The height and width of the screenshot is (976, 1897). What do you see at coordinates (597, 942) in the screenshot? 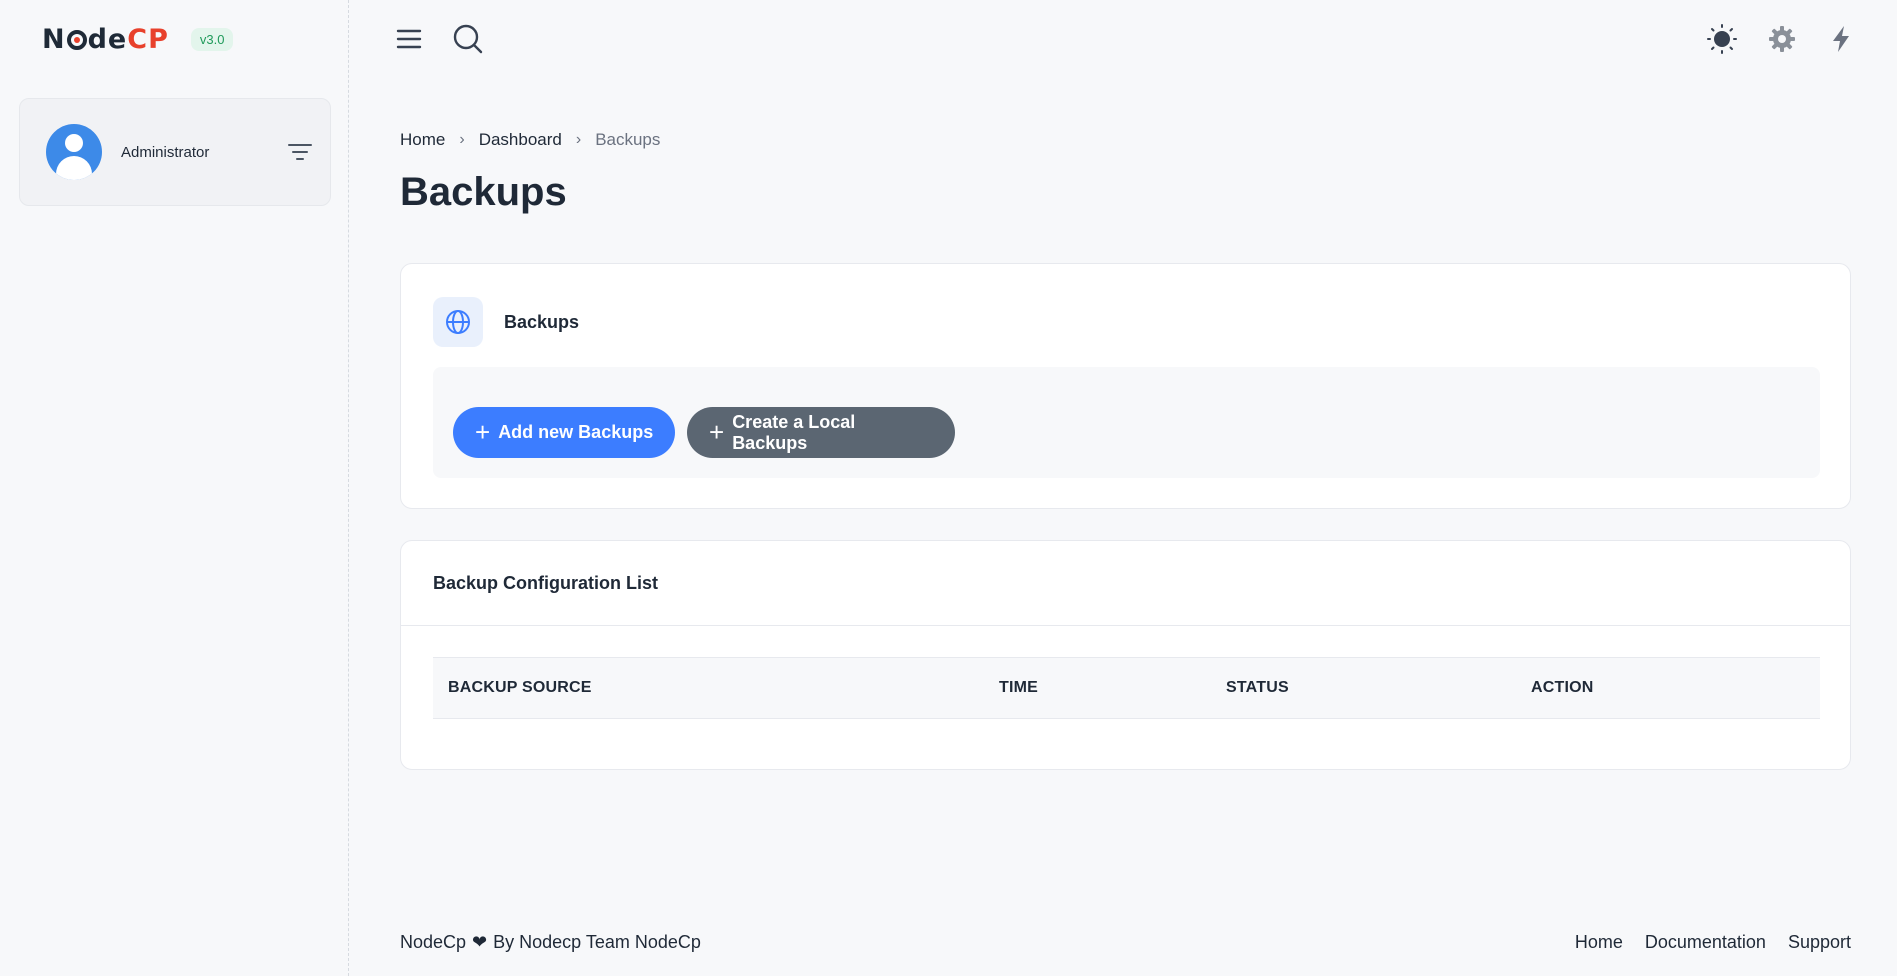
I see `footer-team: By Nodecp Team NodeCp` at bounding box center [597, 942].